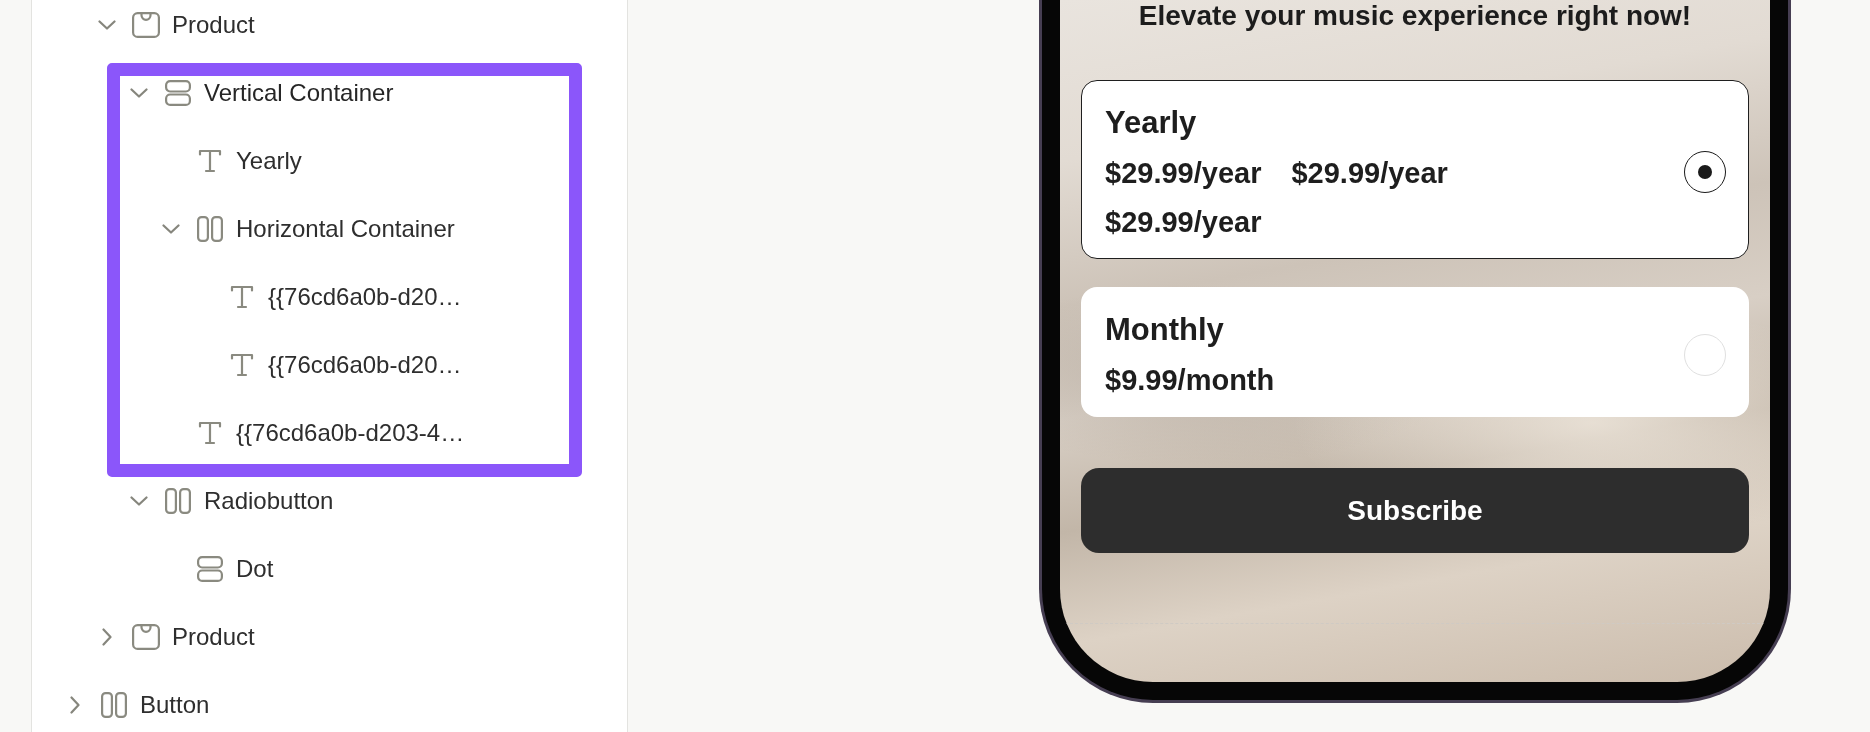 The width and height of the screenshot is (1870, 732). I want to click on plan-card: Monthly $9.99/month, so click(1415, 352).